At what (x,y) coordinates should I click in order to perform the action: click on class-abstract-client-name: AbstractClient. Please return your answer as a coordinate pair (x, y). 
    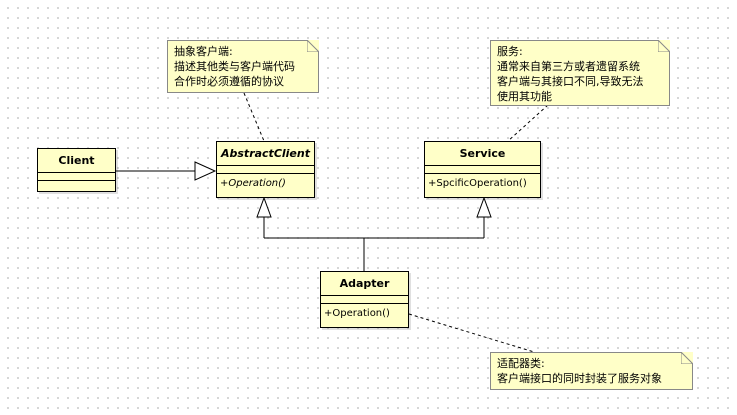
    Looking at the image, I should click on (265, 154).